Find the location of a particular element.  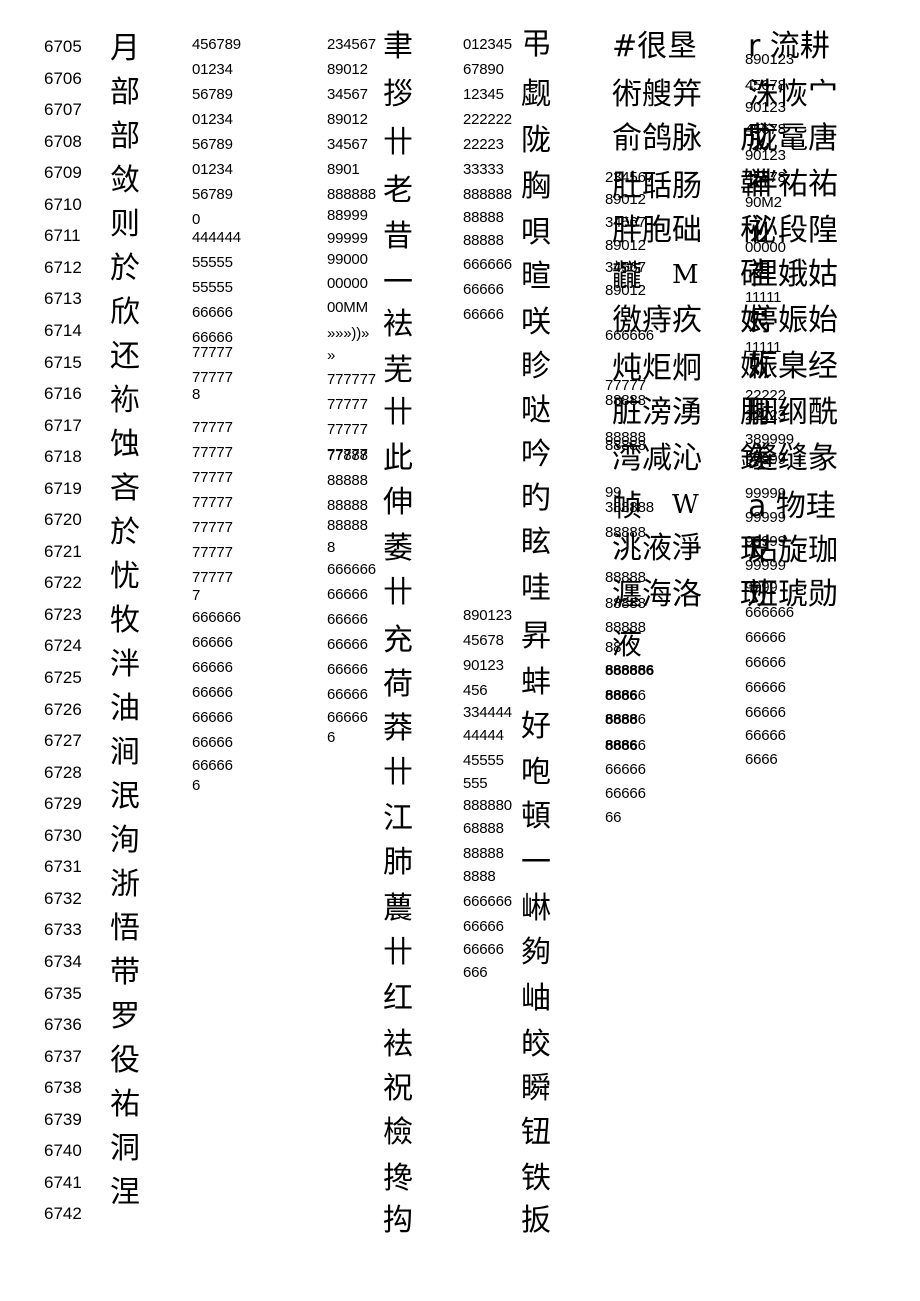

digit-run: 6 is located at coordinates (331, 737).